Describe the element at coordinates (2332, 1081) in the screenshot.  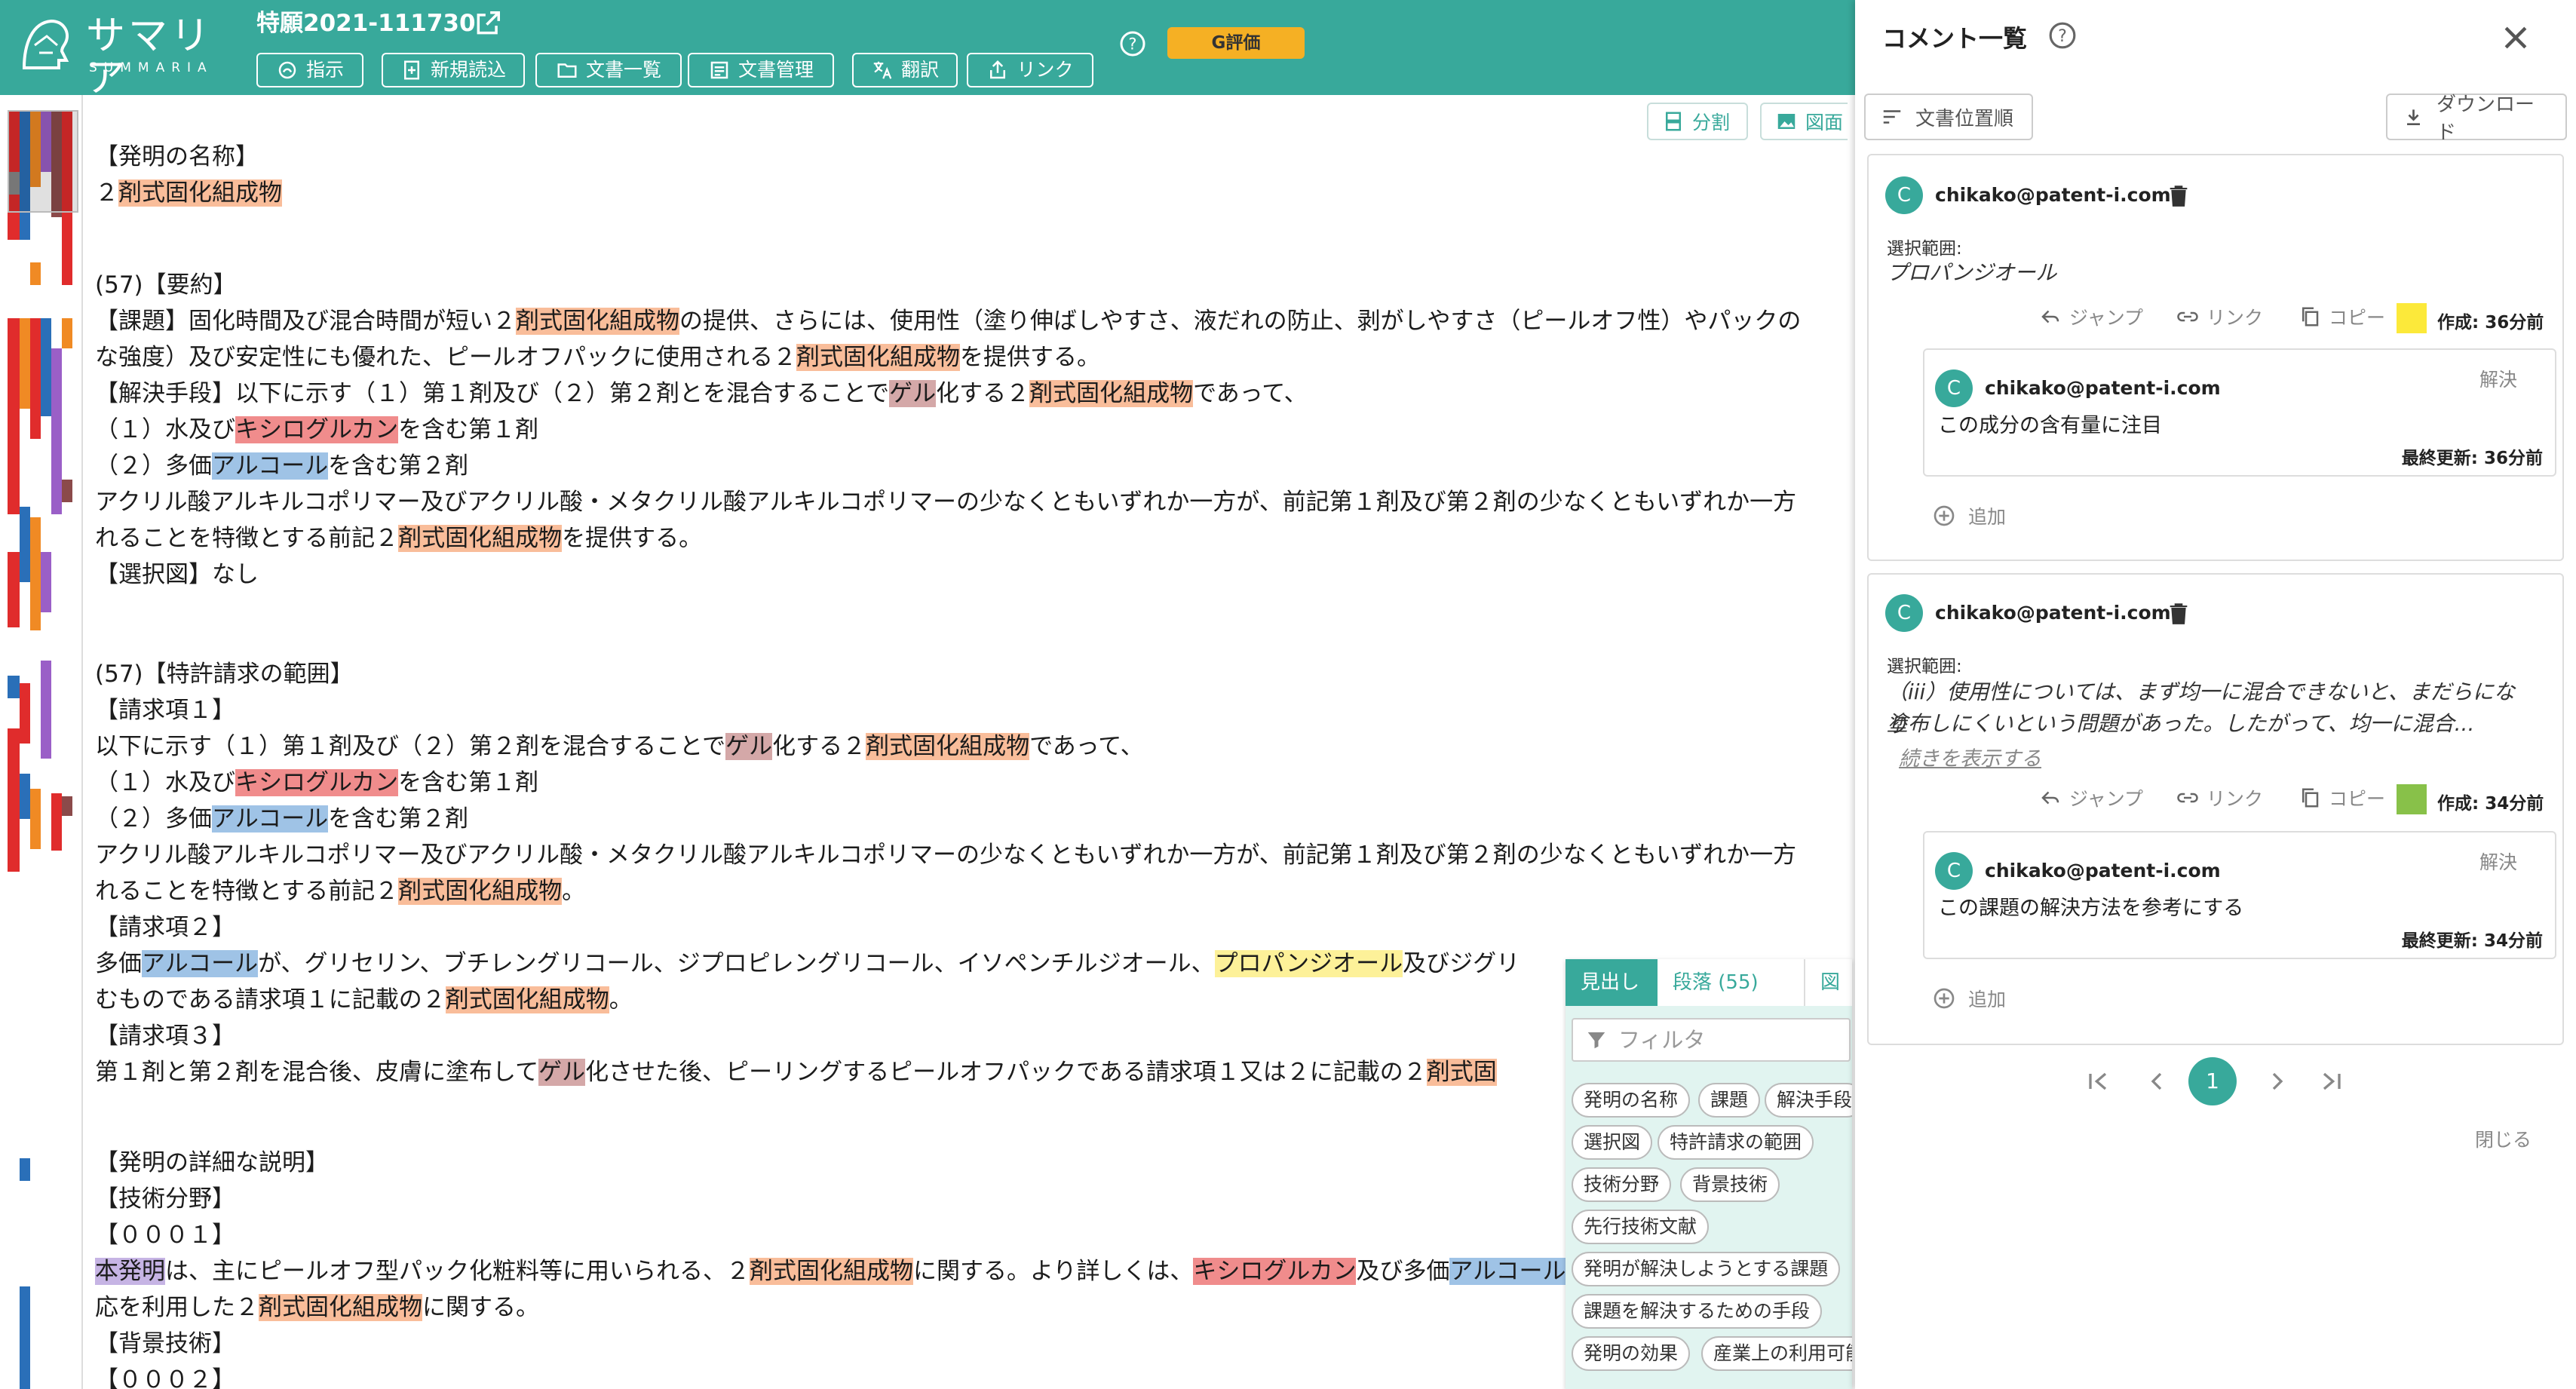
I see `last-page-icon` at that location.